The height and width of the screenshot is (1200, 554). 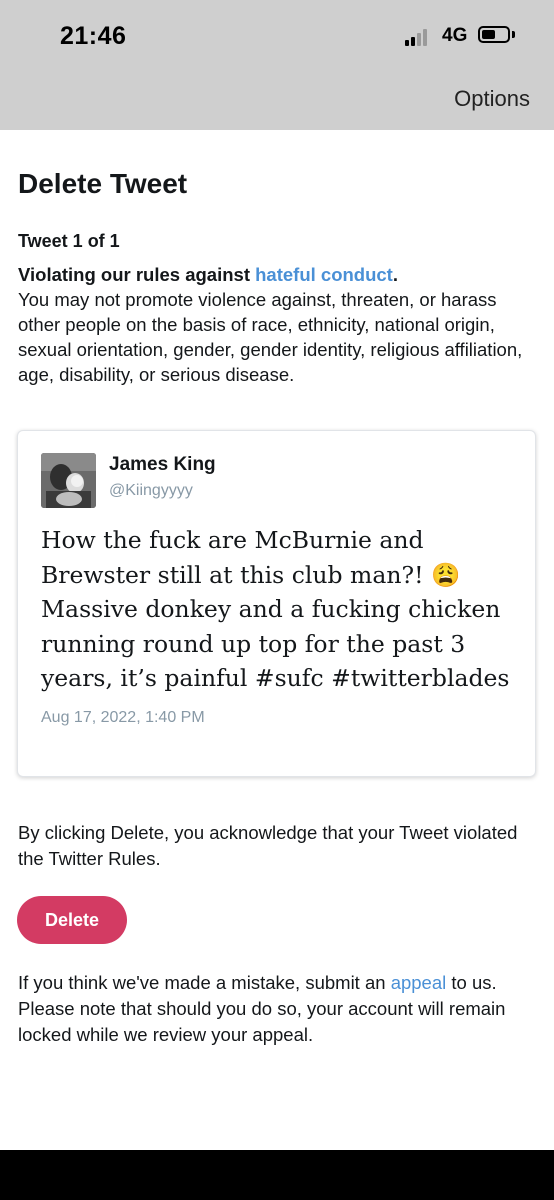 I want to click on network-type: 4G, so click(x=455, y=35).